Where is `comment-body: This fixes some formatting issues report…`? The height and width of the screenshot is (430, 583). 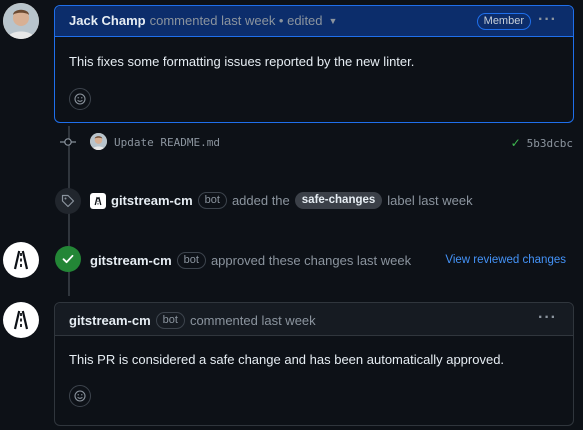 comment-body: This fixes some formatting issues report… is located at coordinates (242, 61).